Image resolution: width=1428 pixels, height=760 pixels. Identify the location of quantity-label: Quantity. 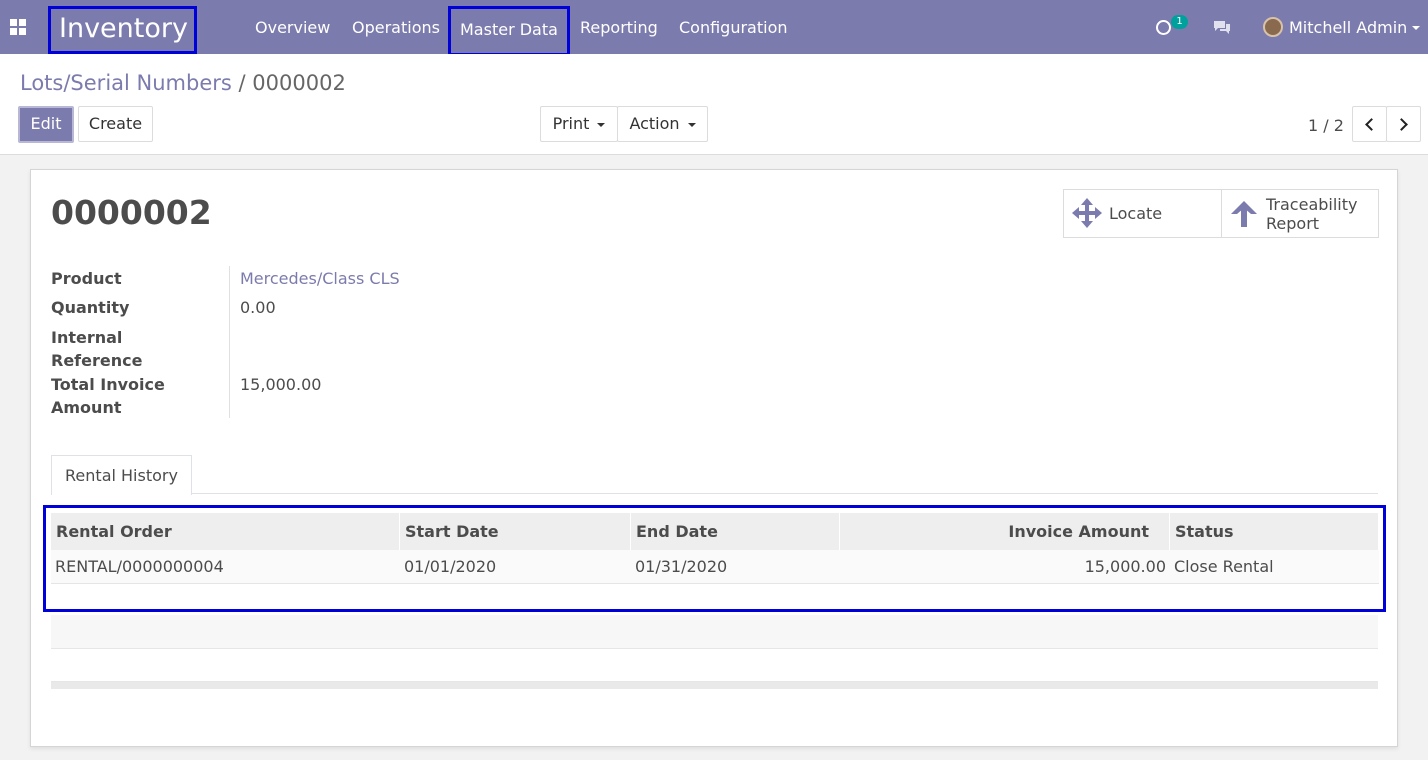
(90, 307).